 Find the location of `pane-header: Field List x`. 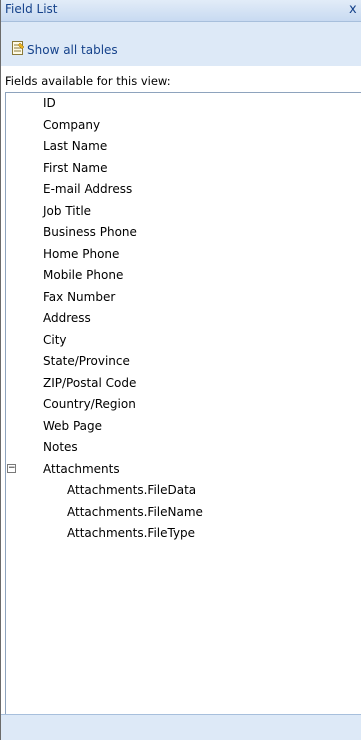

pane-header: Field List x is located at coordinates (181, 11).